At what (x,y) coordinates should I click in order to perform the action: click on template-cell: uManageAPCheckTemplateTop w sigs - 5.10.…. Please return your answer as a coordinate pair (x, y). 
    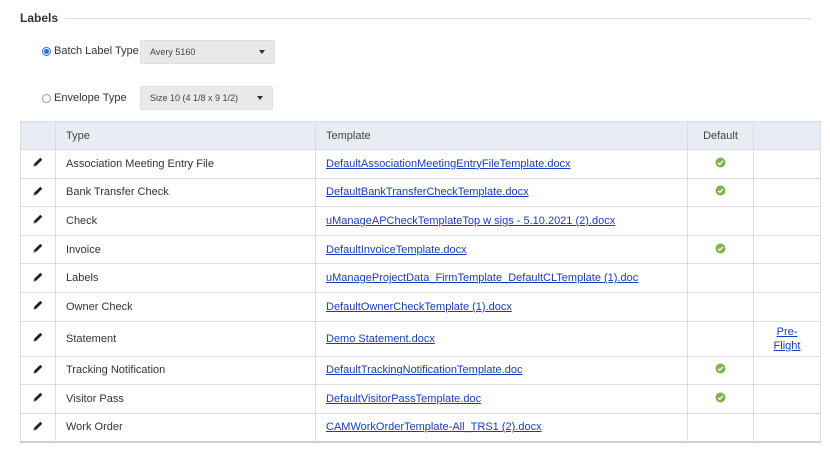
    Looking at the image, I should click on (501, 221).